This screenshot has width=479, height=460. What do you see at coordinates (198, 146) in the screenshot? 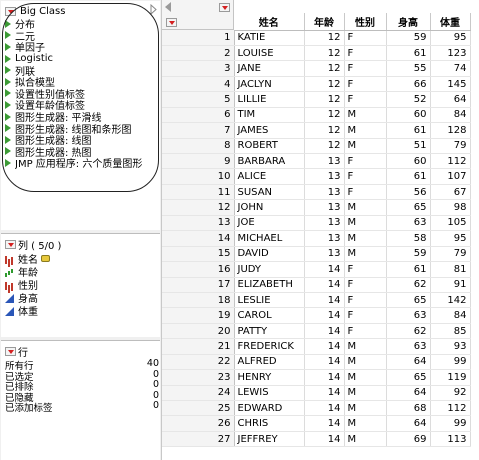
I see `row-number: 8` at bounding box center [198, 146].